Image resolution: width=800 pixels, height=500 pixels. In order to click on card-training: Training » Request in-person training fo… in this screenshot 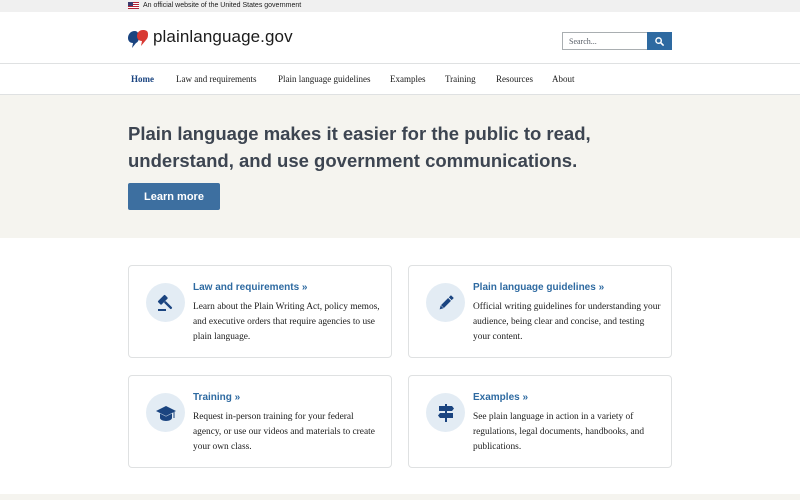, I will do `click(260, 421)`.